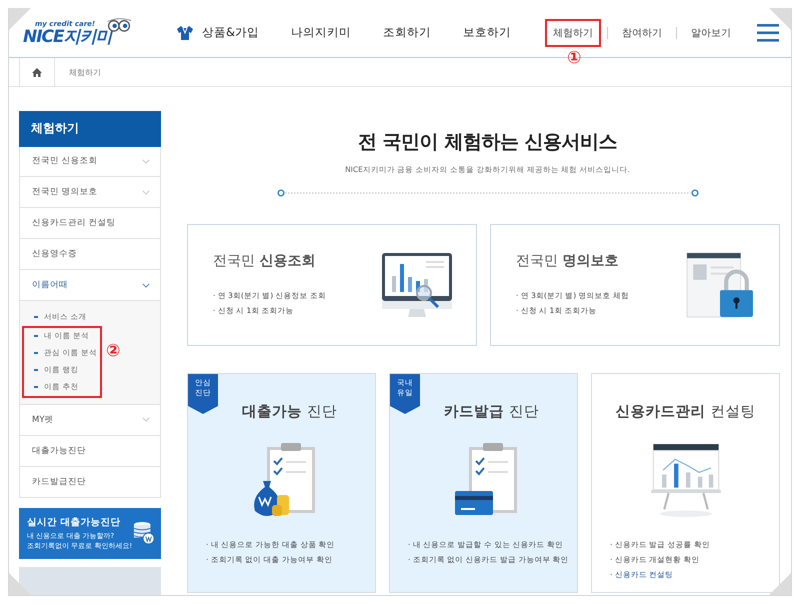 The image size is (800, 605). I want to click on sidebar-item: 이름어때, so click(90, 285).